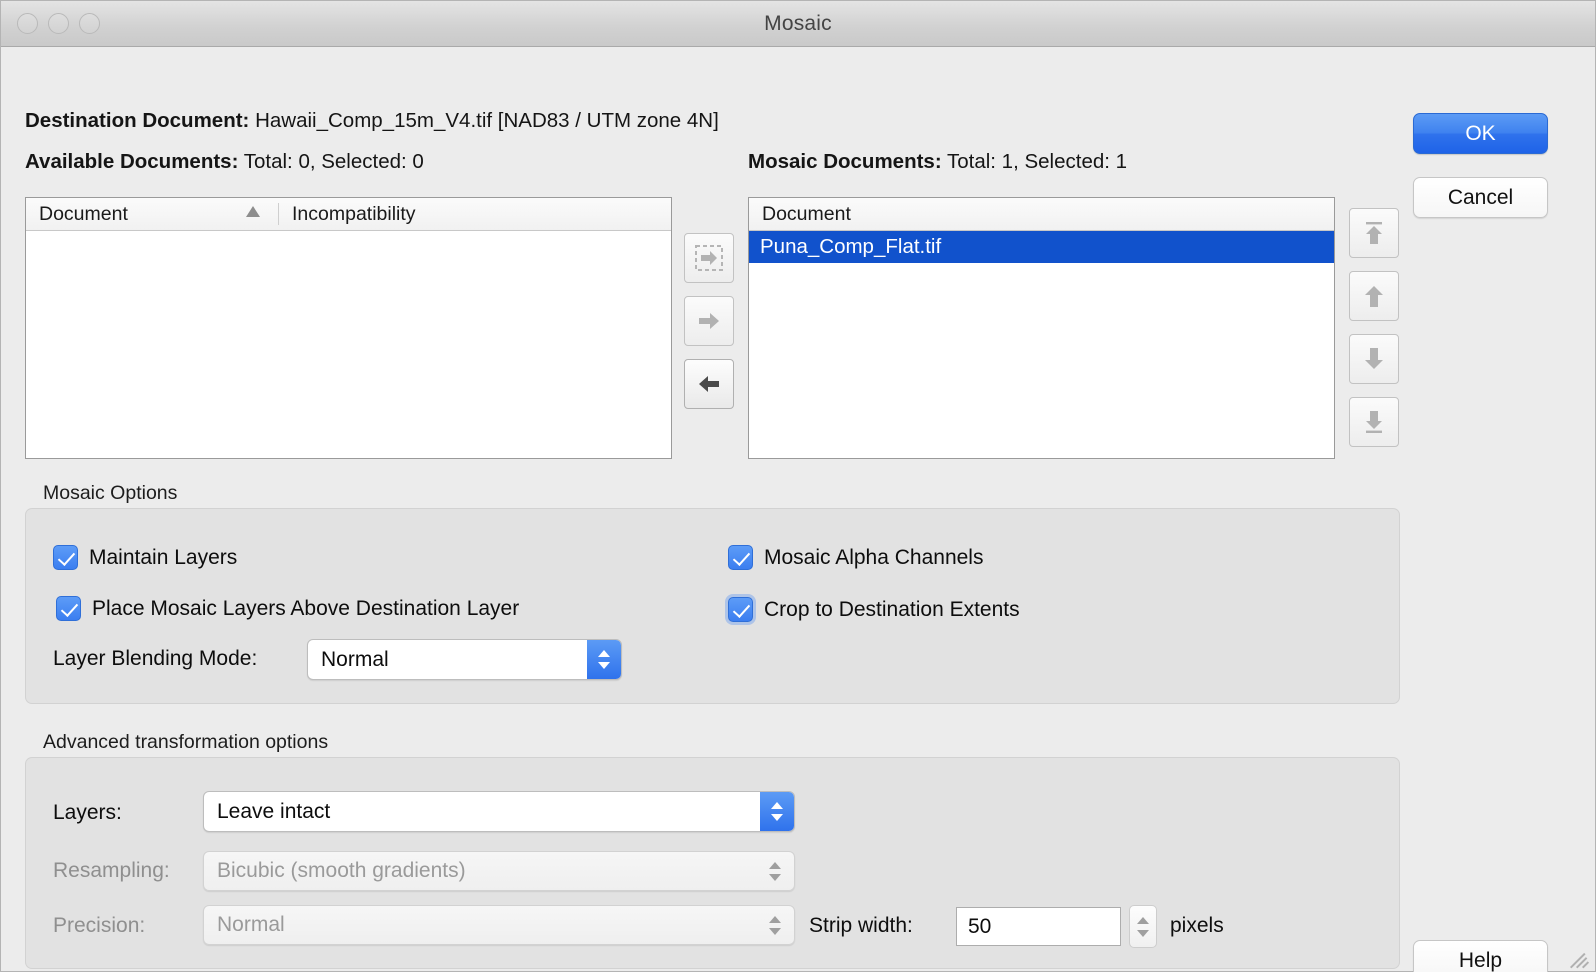  I want to click on mosaic-documents-list: Document Puna_Comp_Flat.tif, so click(1041, 328).